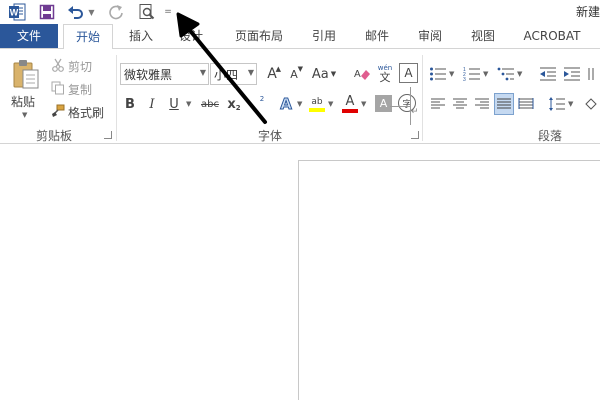 Image resolution: width=600 pixels, height=400 pixels. I want to click on increase-indent-button, so click(572, 74).